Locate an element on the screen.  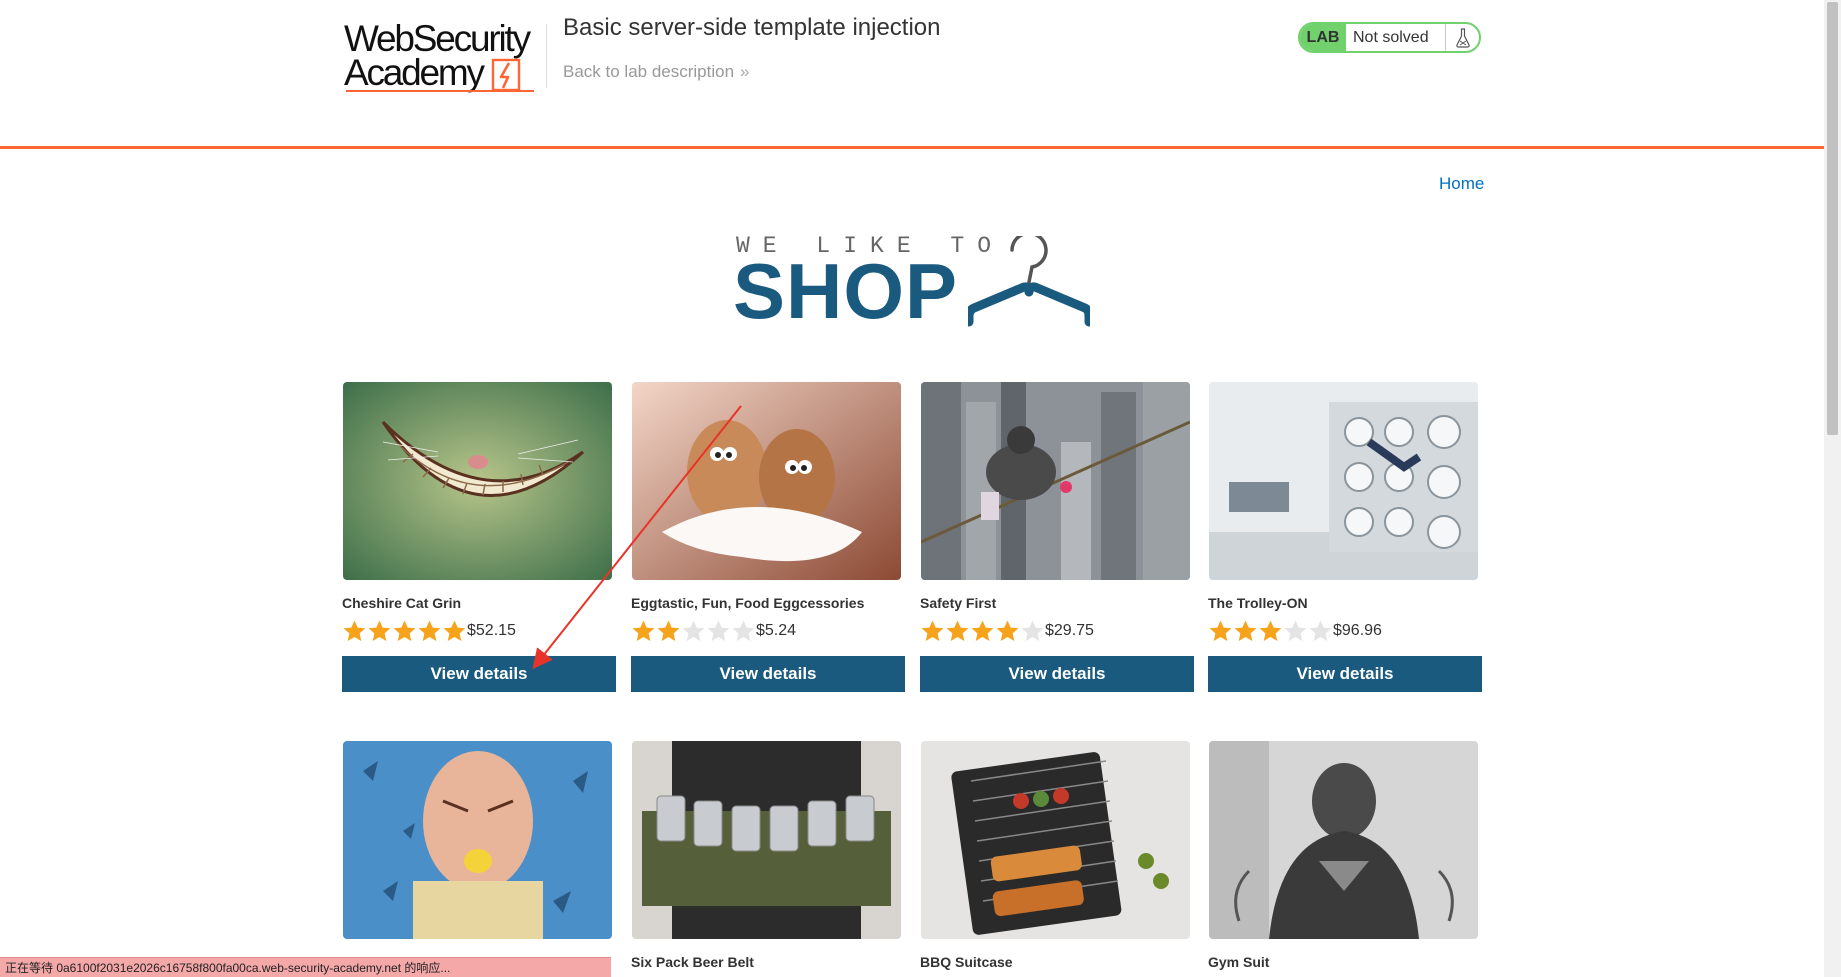
flask-icon is located at coordinates (1462, 37).